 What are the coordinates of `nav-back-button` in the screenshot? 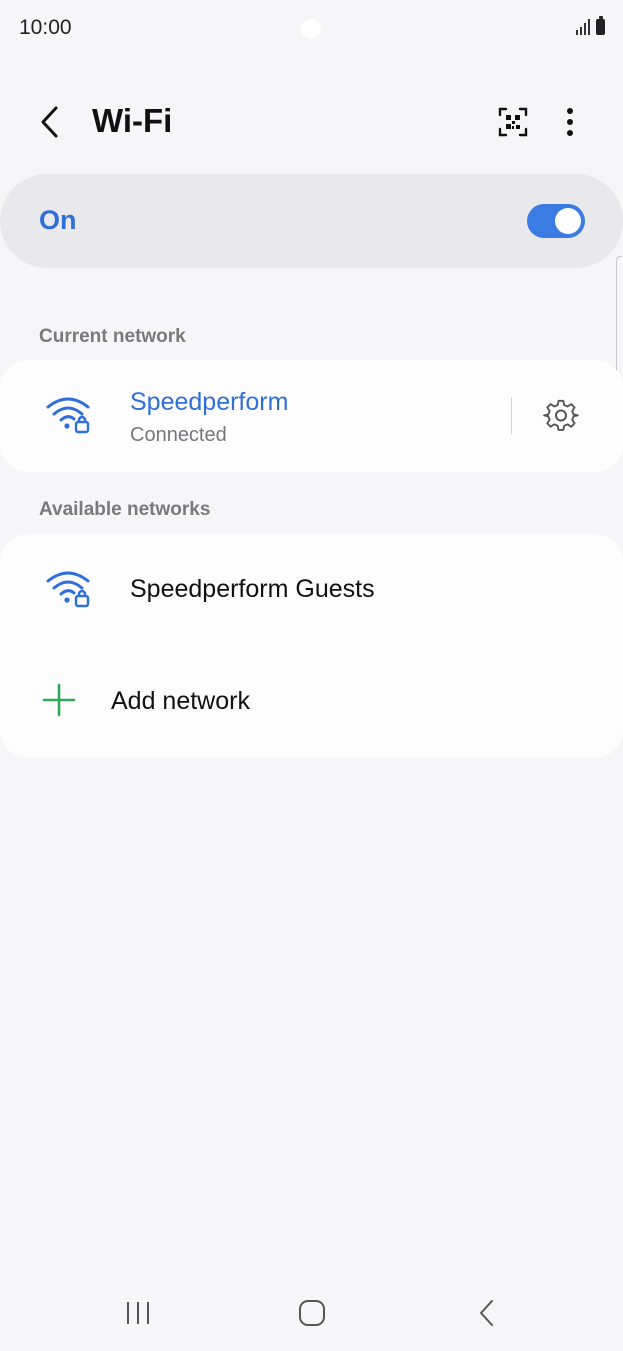 It's located at (487, 1313).